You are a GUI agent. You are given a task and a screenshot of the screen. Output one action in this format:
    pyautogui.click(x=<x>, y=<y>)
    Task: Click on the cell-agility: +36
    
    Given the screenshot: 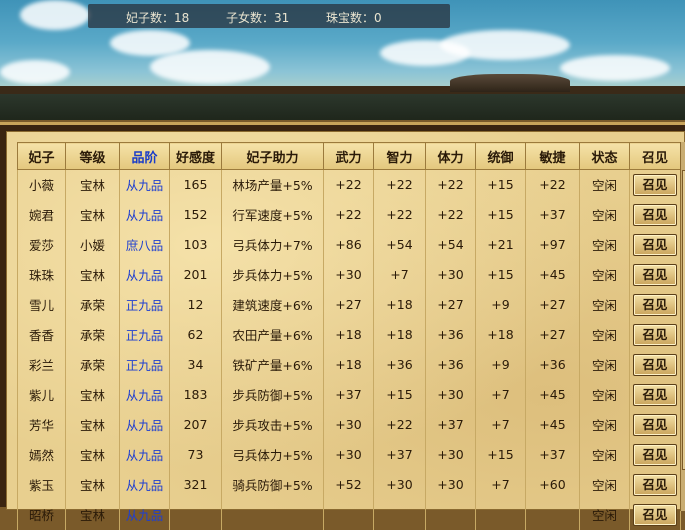 What is the action you would take?
    pyautogui.click(x=552, y=364)
    